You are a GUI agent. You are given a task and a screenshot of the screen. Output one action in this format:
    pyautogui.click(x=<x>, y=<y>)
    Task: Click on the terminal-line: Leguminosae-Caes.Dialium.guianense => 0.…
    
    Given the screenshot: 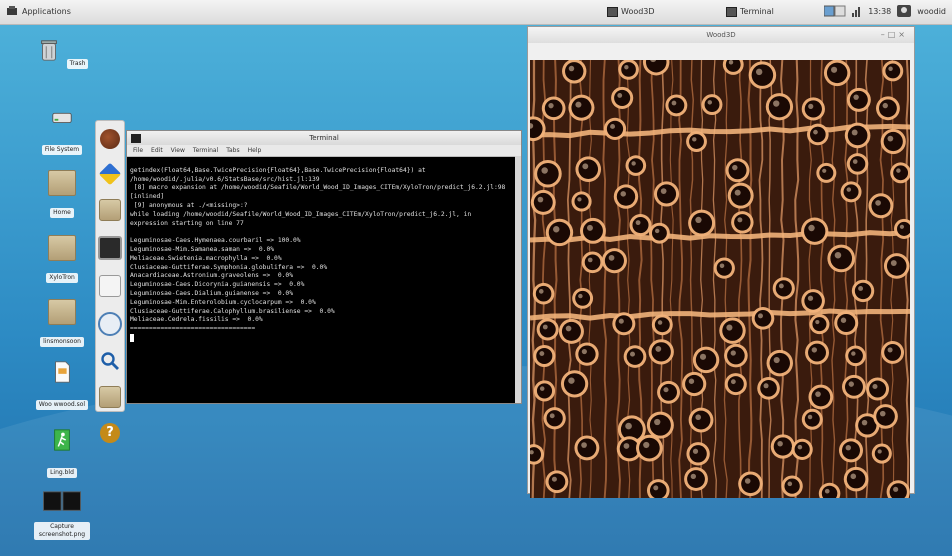 What is the action you would take?
    pyautogui.click(x=212, y=293)
    